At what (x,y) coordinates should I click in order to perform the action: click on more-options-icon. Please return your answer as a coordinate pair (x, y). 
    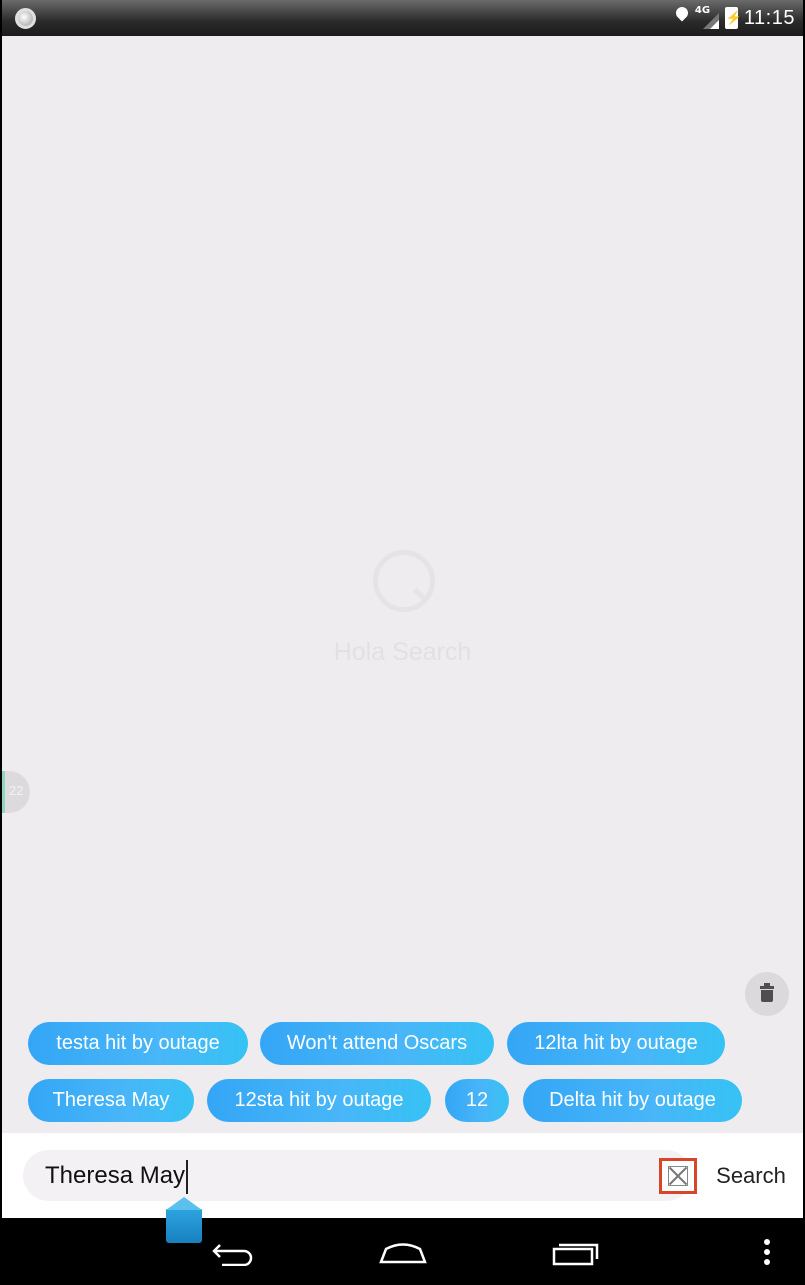
    Looking at the image, I should click on (767, 1255).